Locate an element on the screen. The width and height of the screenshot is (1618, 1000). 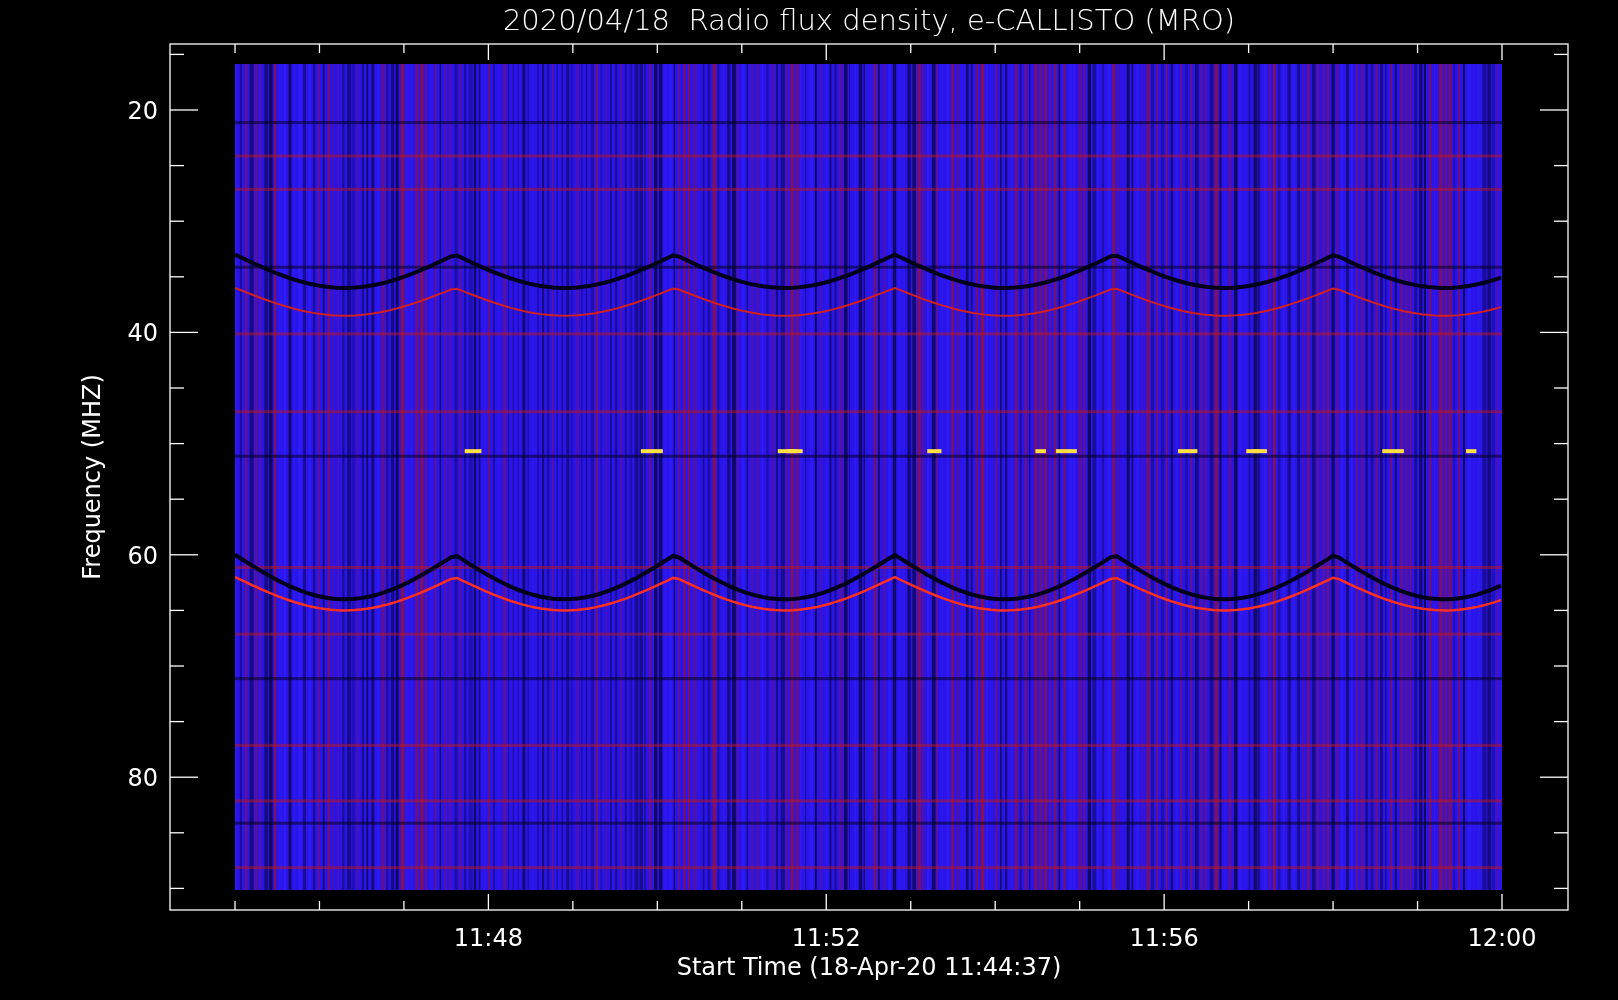
x-tick-label: 11:56 is located at coordinates (1164, 938).